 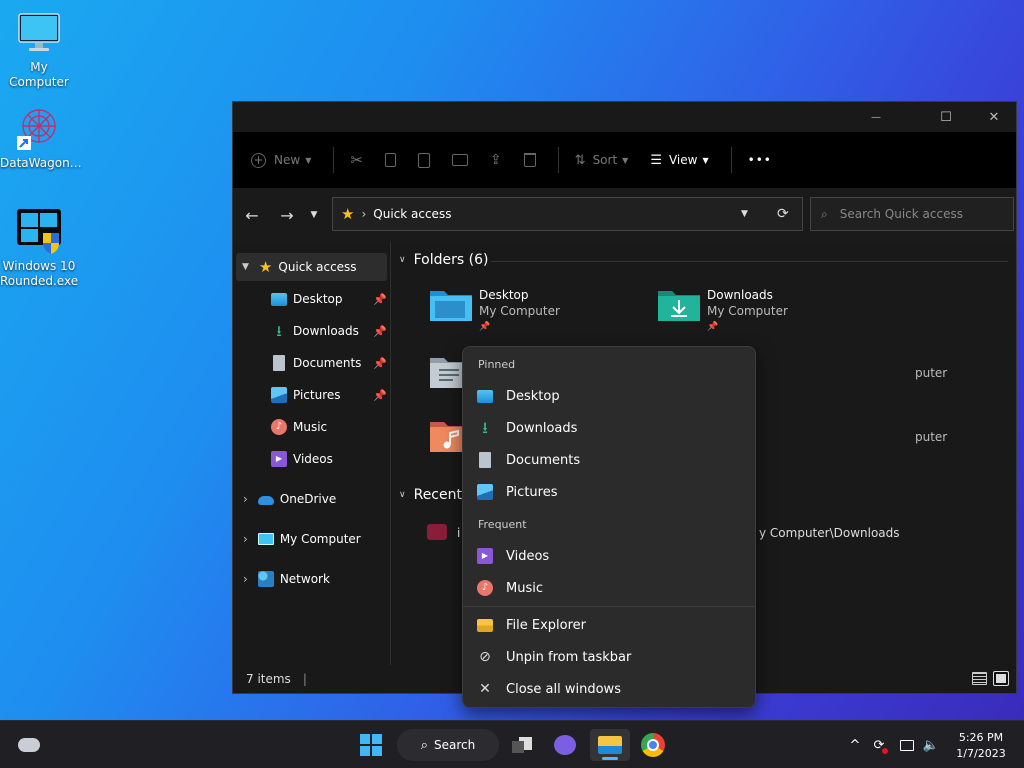 I want to click on desktop-icon-my-computer: My Computer, so click(x=39, y=49).